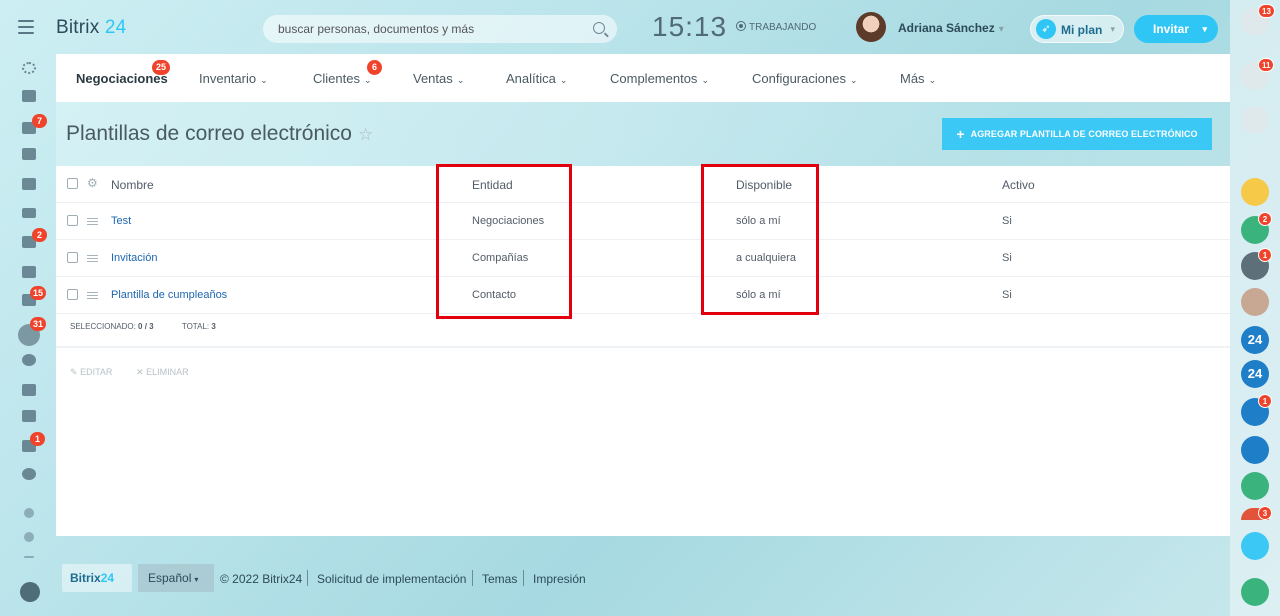 The width and height of the screenshot is (1280, 616). Describe the element at coordinates (29, 154) in the screenshot. I see `calendar-icon` at that location.